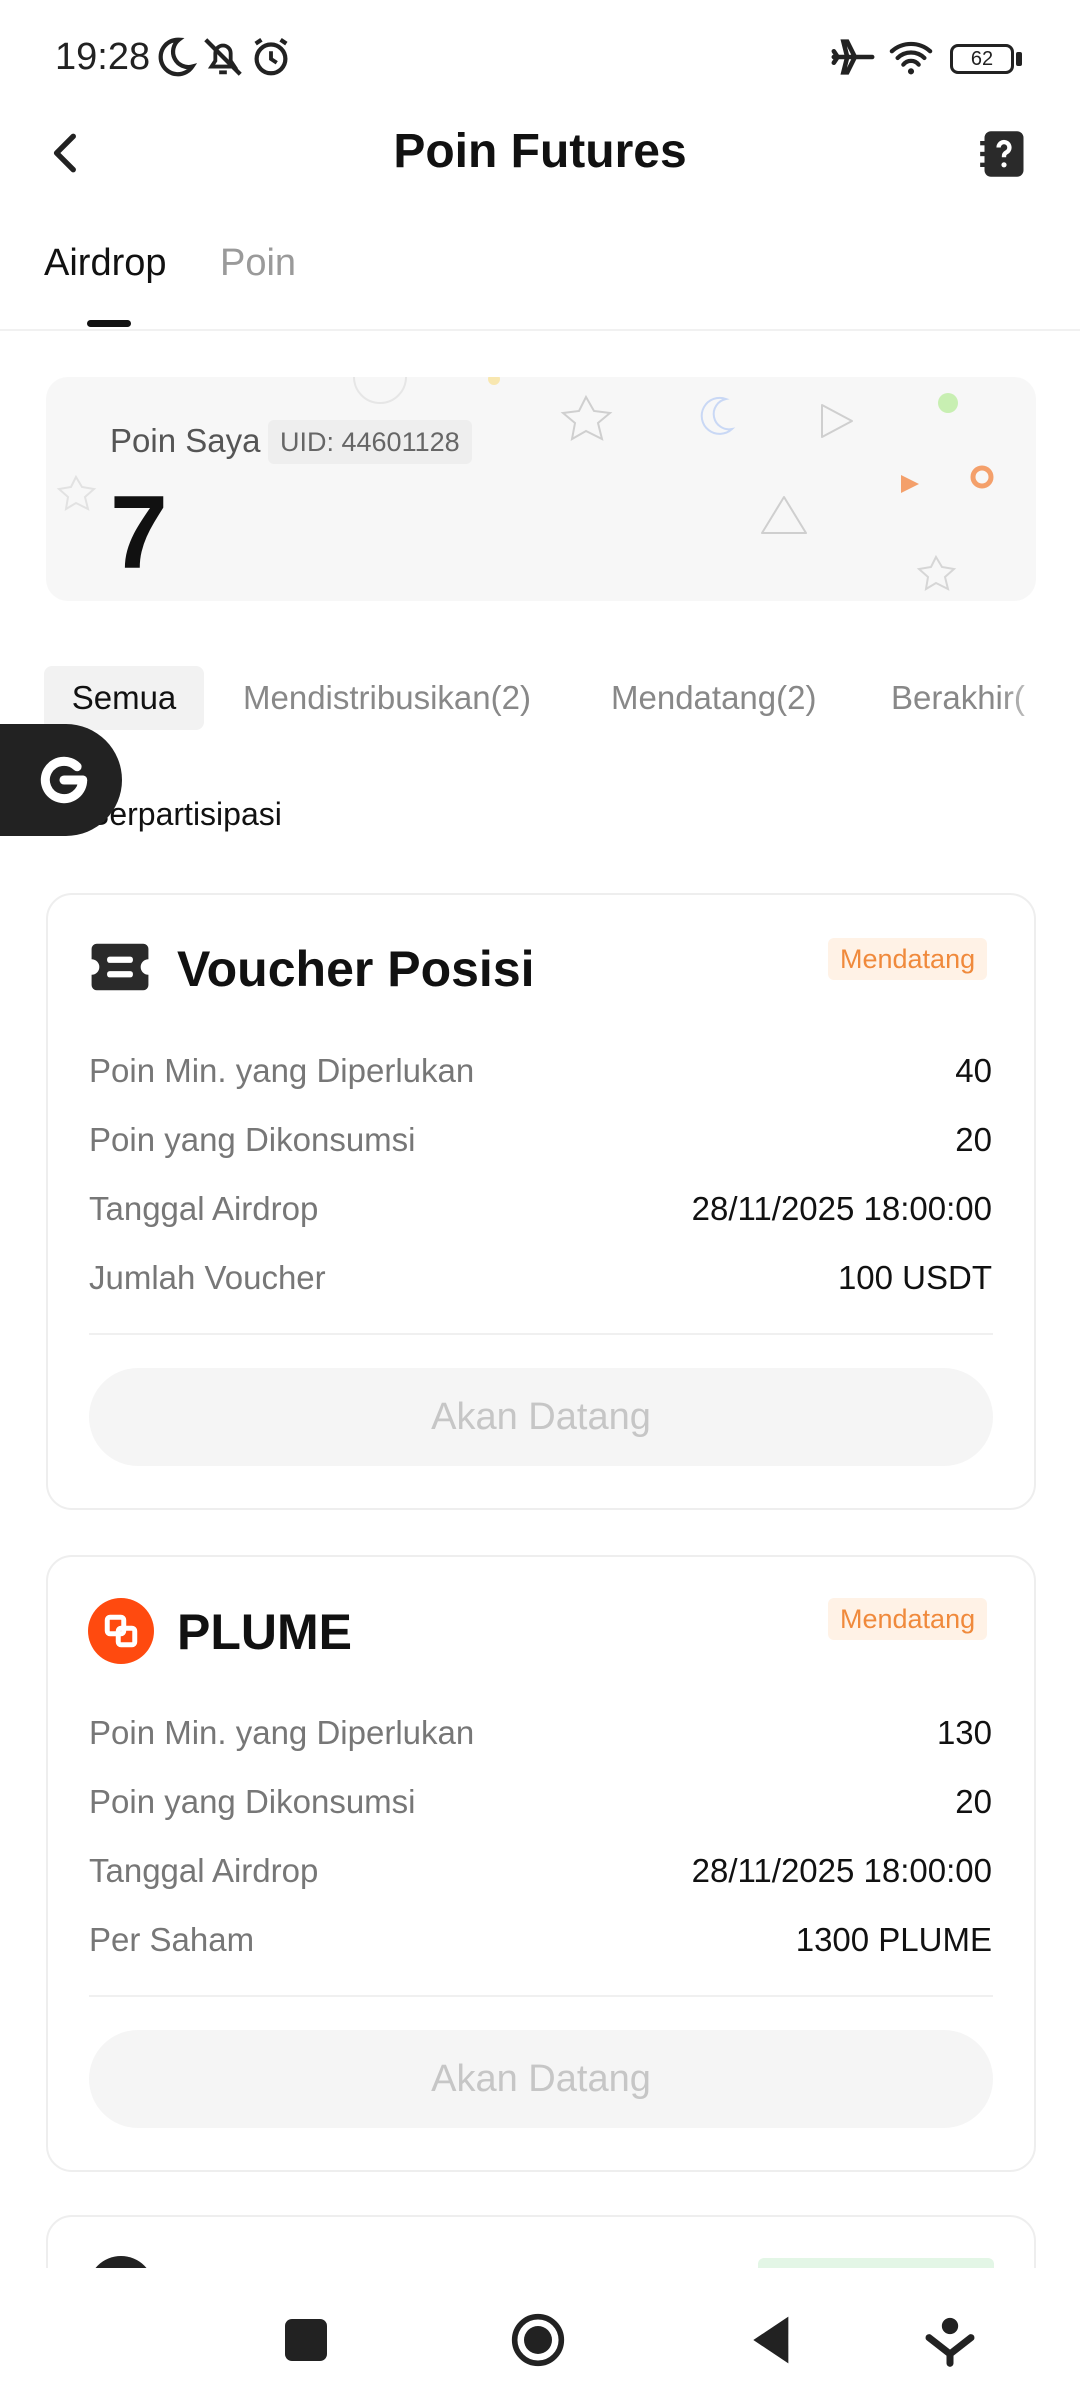 The height and width of the screenshot is (2400, 1080). I want to click on filter-mendatang: Mendatang(2), so click(713, 698).